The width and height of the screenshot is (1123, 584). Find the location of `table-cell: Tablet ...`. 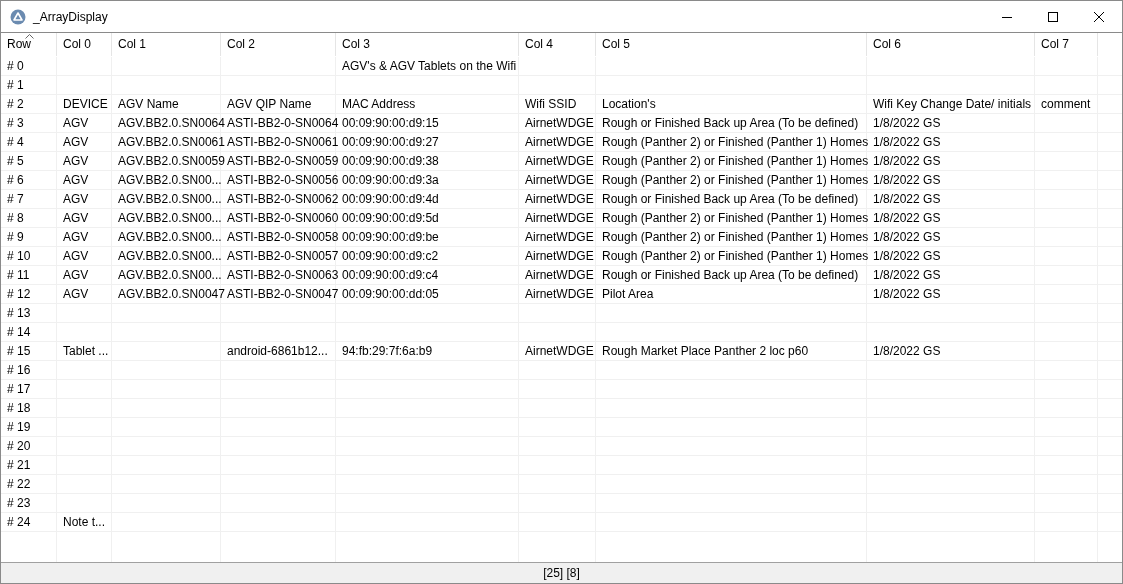

table-cell: Tablet ... is located at coordinates (84, 351).